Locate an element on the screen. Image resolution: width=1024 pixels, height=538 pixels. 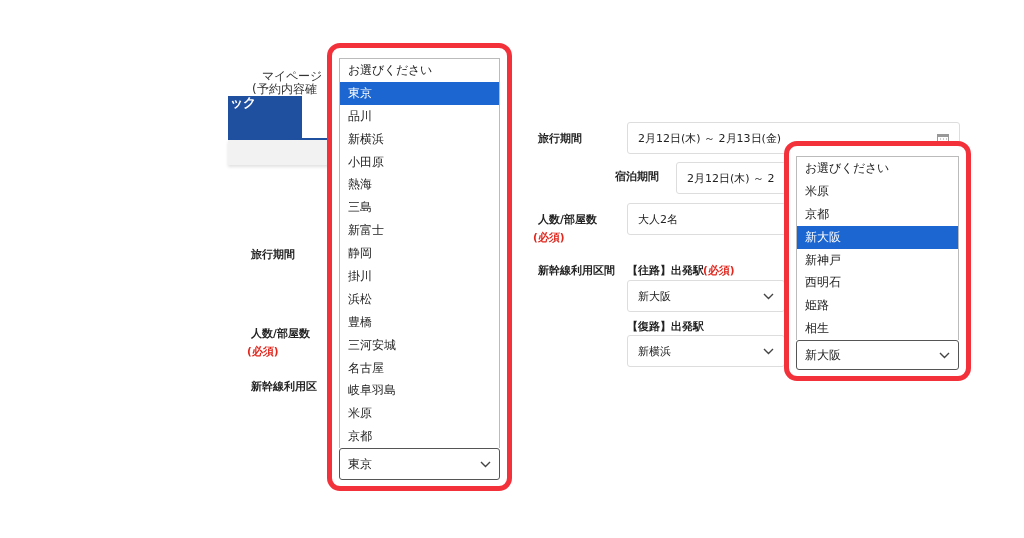
dropdown-option: 東京 is located at coordinates (419, 93).